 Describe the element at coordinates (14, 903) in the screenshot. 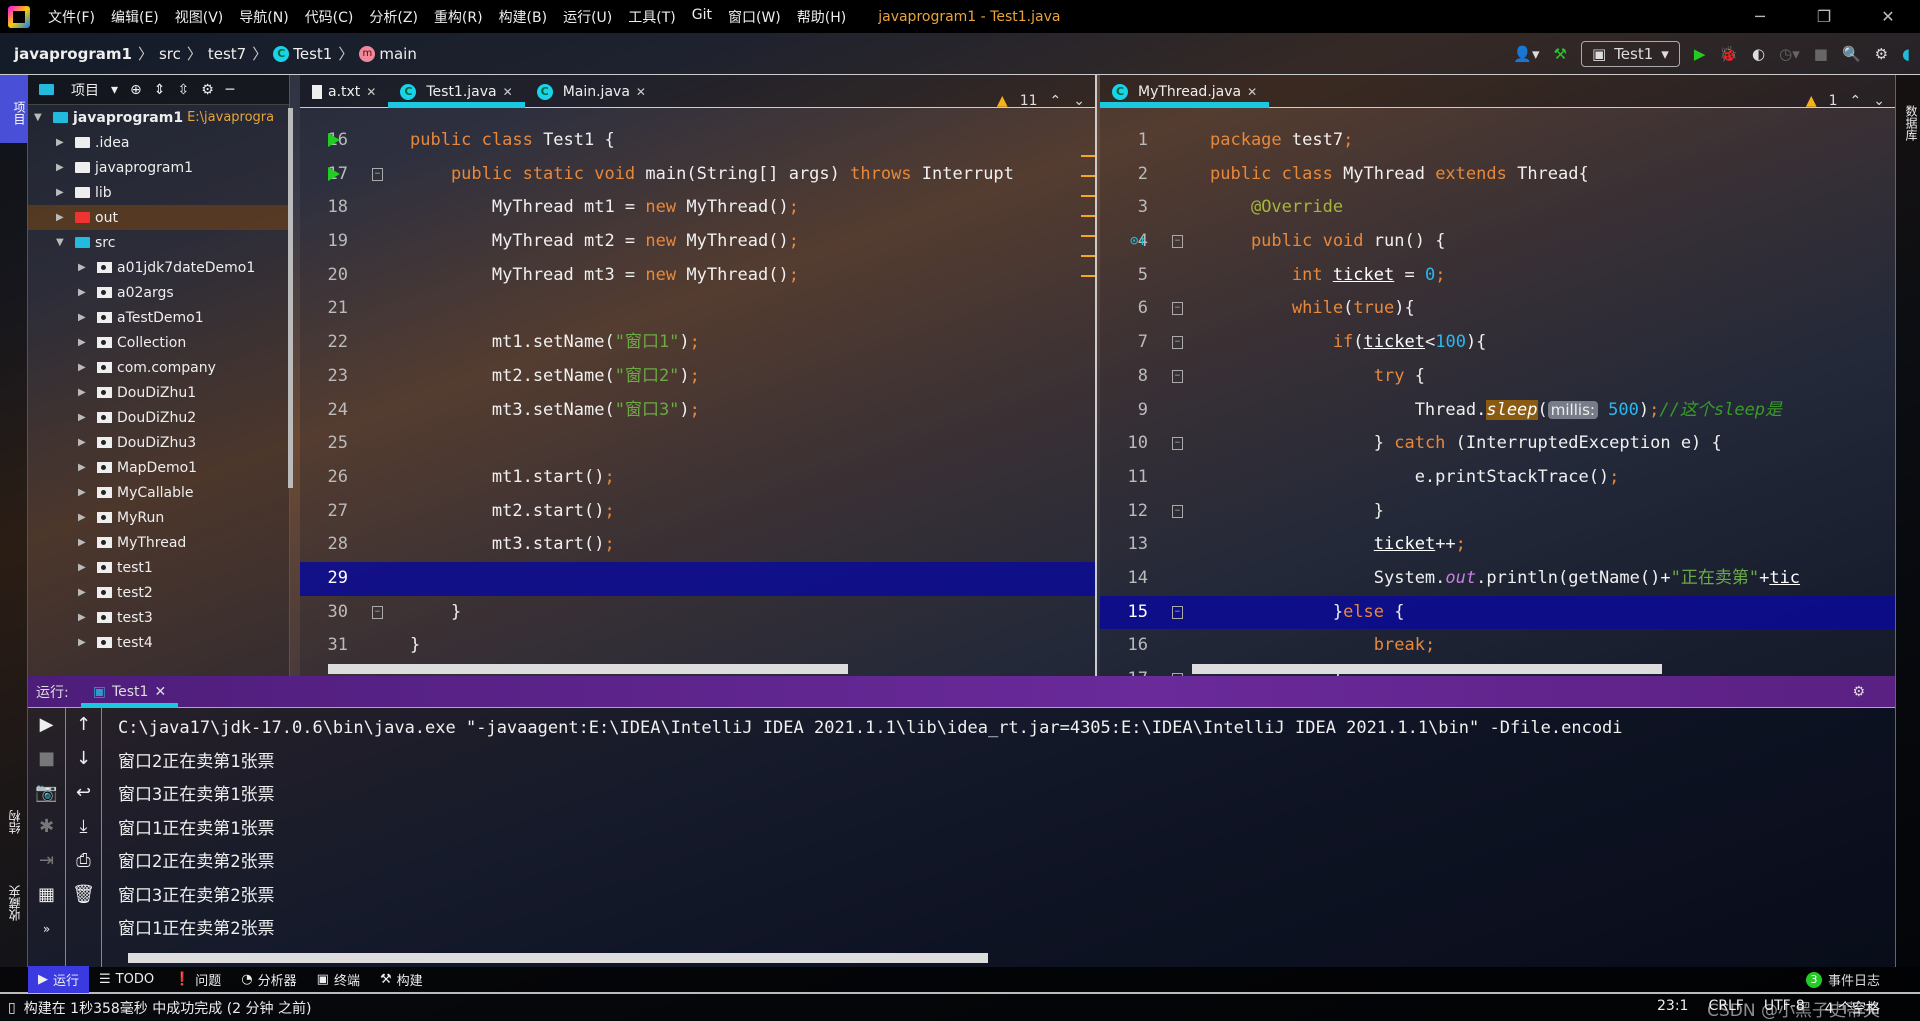

I see `favorites-tab: 收藏夹` at that location.